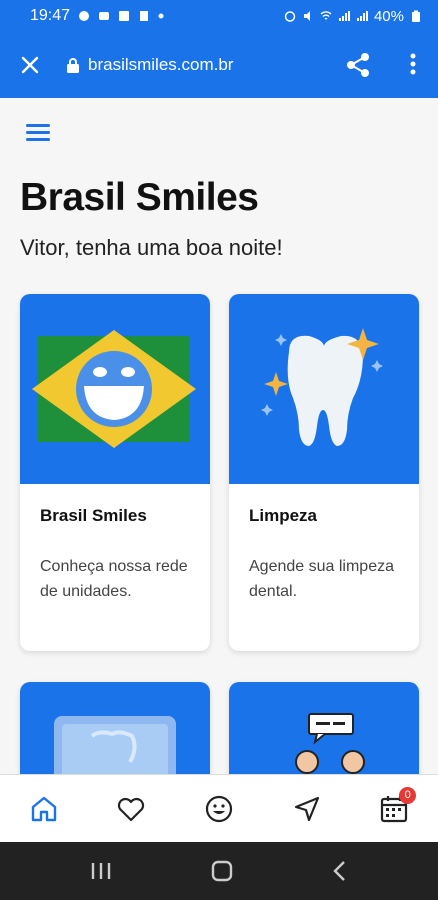  Describe the element at coordinates (115, 745) in the screenshot. I see `dental-xray-icon` at that location.